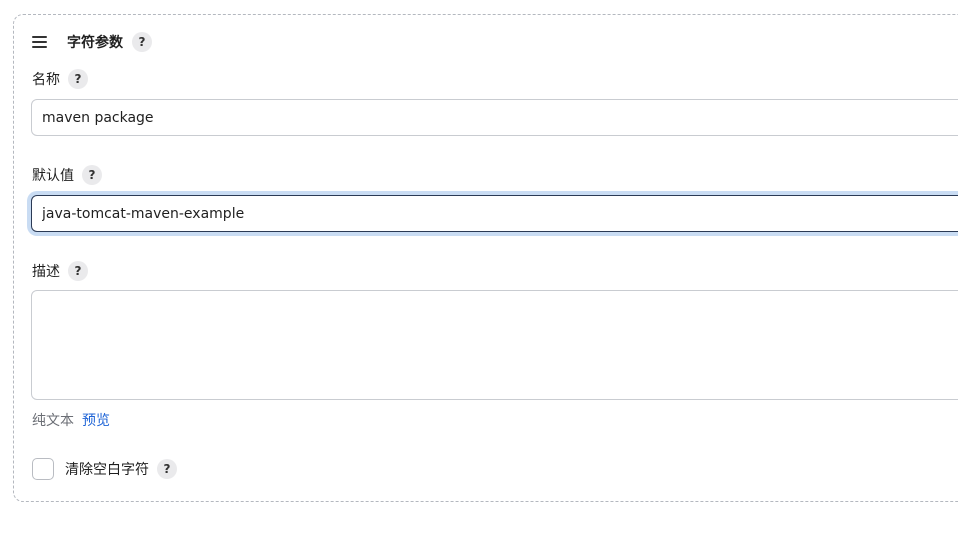 The height and width of the screenshot is (556, 958). I want to click on preview-link: 预览, so click(96, 420).